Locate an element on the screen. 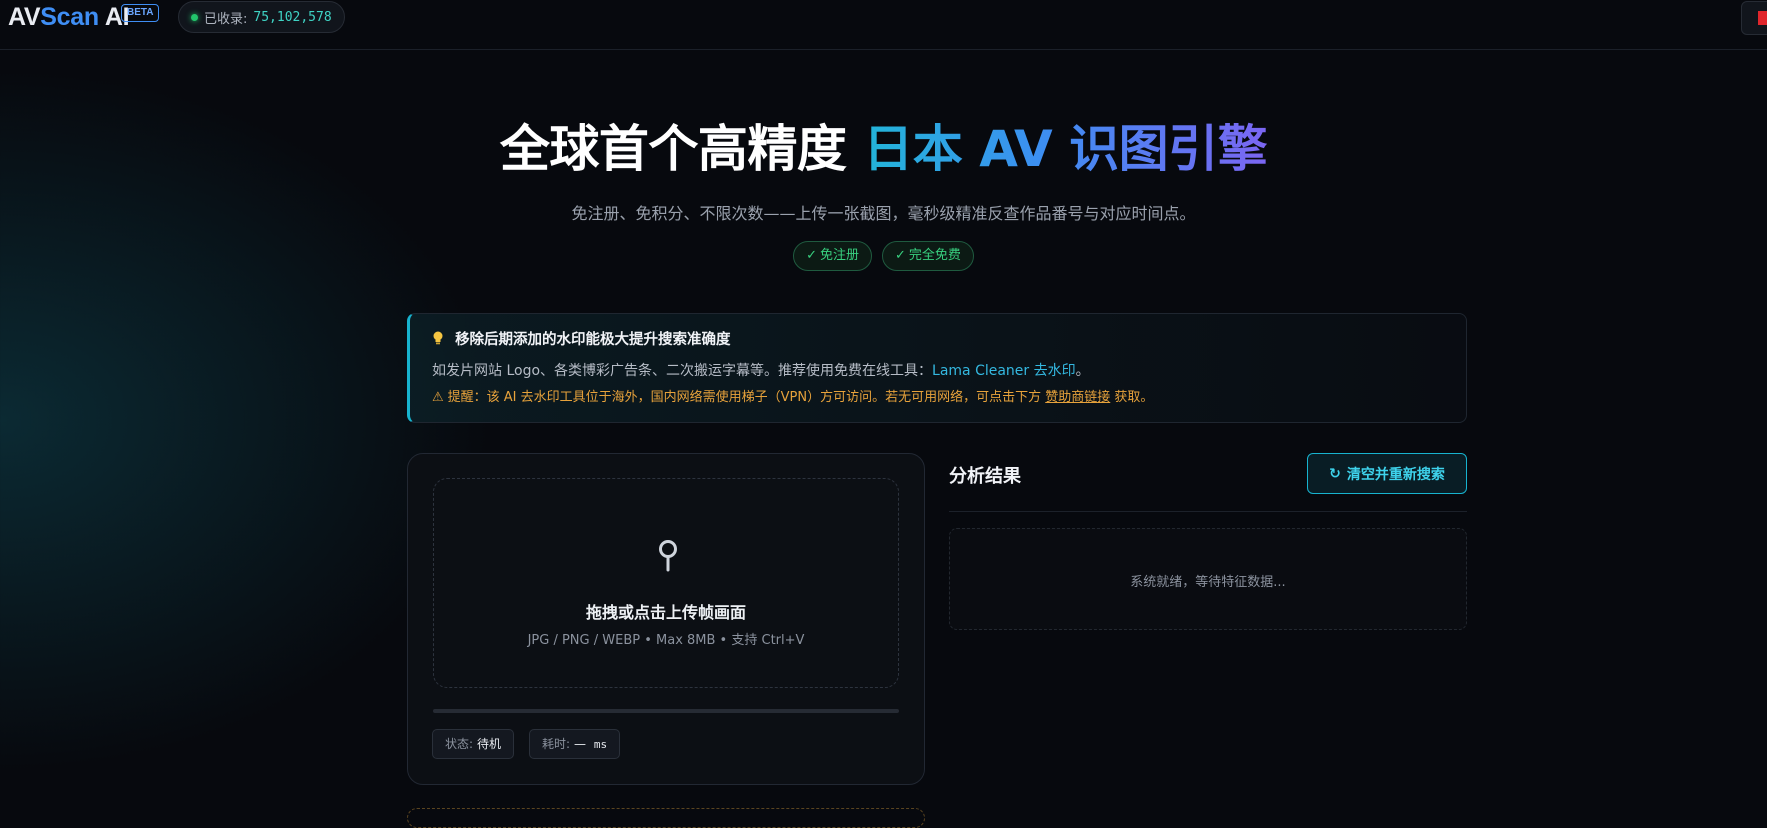  dropzone-formats: JPG / PNG / WEBP • Max 8MB • 支持 Ctrl+V is located at coordinates (666, 640).